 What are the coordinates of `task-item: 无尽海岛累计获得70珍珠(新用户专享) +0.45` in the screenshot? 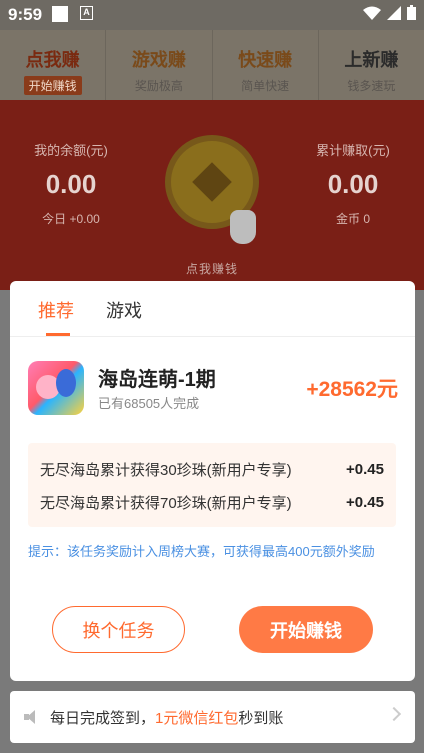 It's located at (212, 502).